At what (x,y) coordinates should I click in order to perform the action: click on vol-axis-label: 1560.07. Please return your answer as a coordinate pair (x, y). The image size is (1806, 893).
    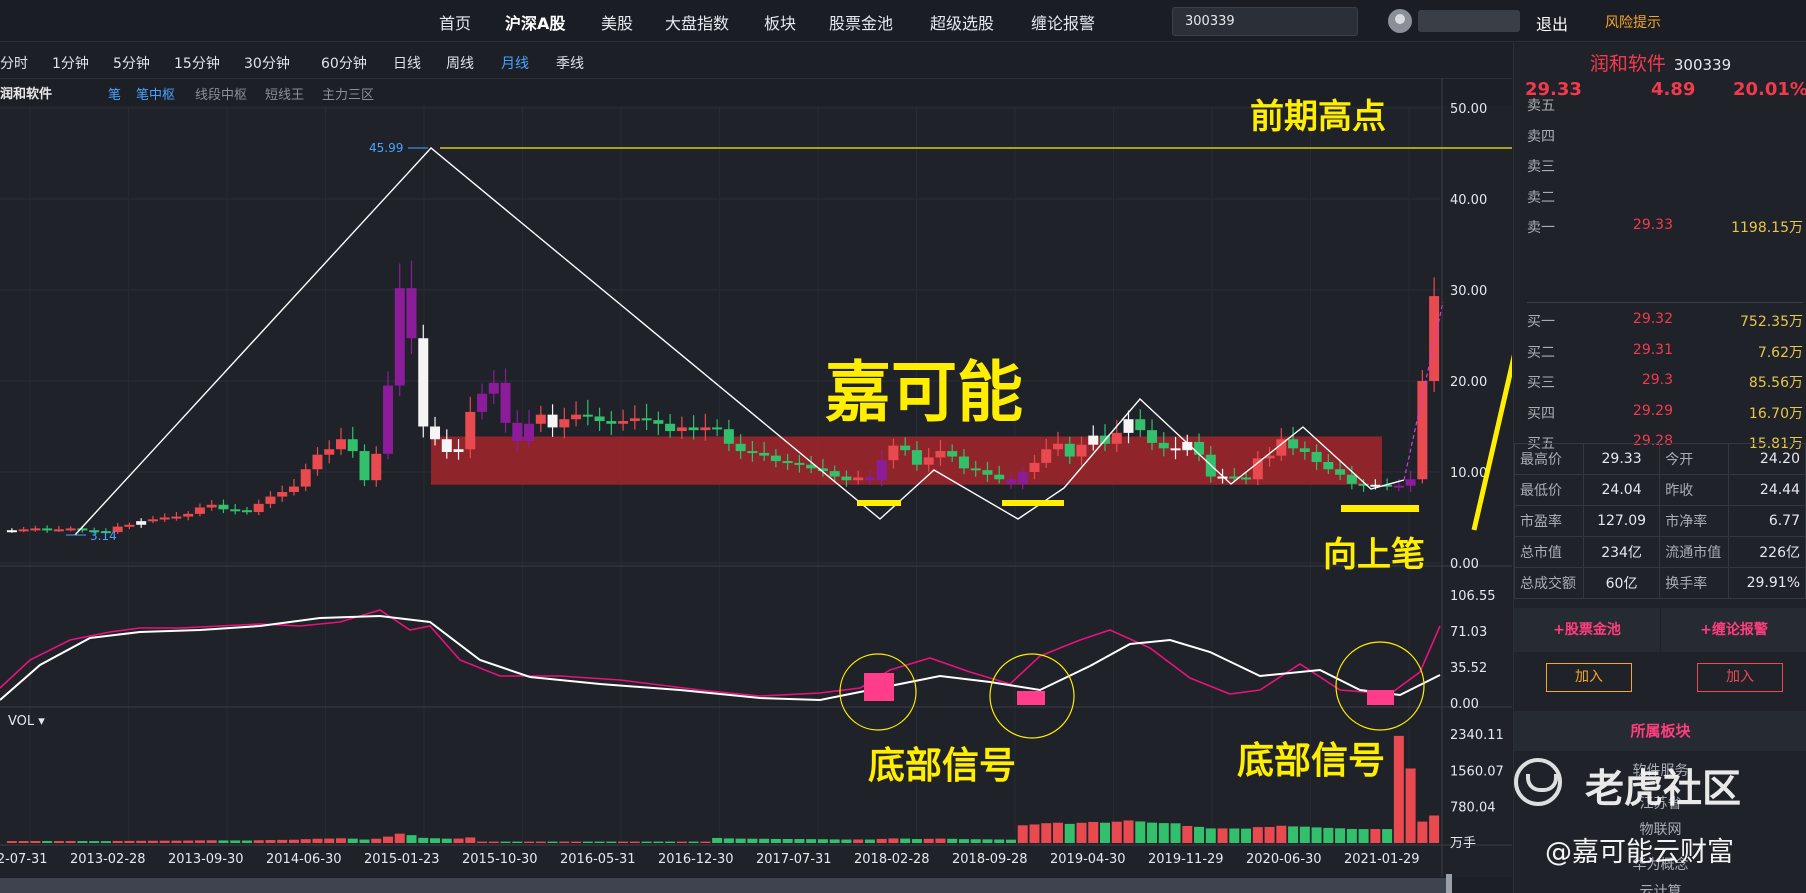
    Looking at the image, I should click on (1477, 771).